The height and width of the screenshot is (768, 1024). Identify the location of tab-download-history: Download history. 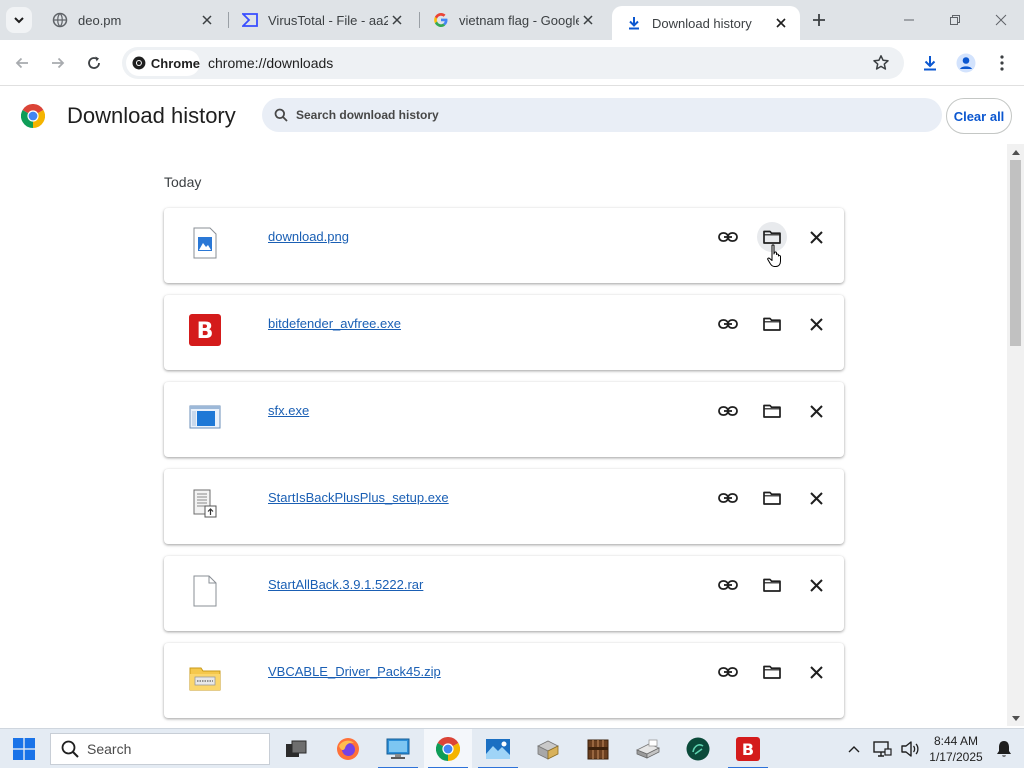
(706, 23).